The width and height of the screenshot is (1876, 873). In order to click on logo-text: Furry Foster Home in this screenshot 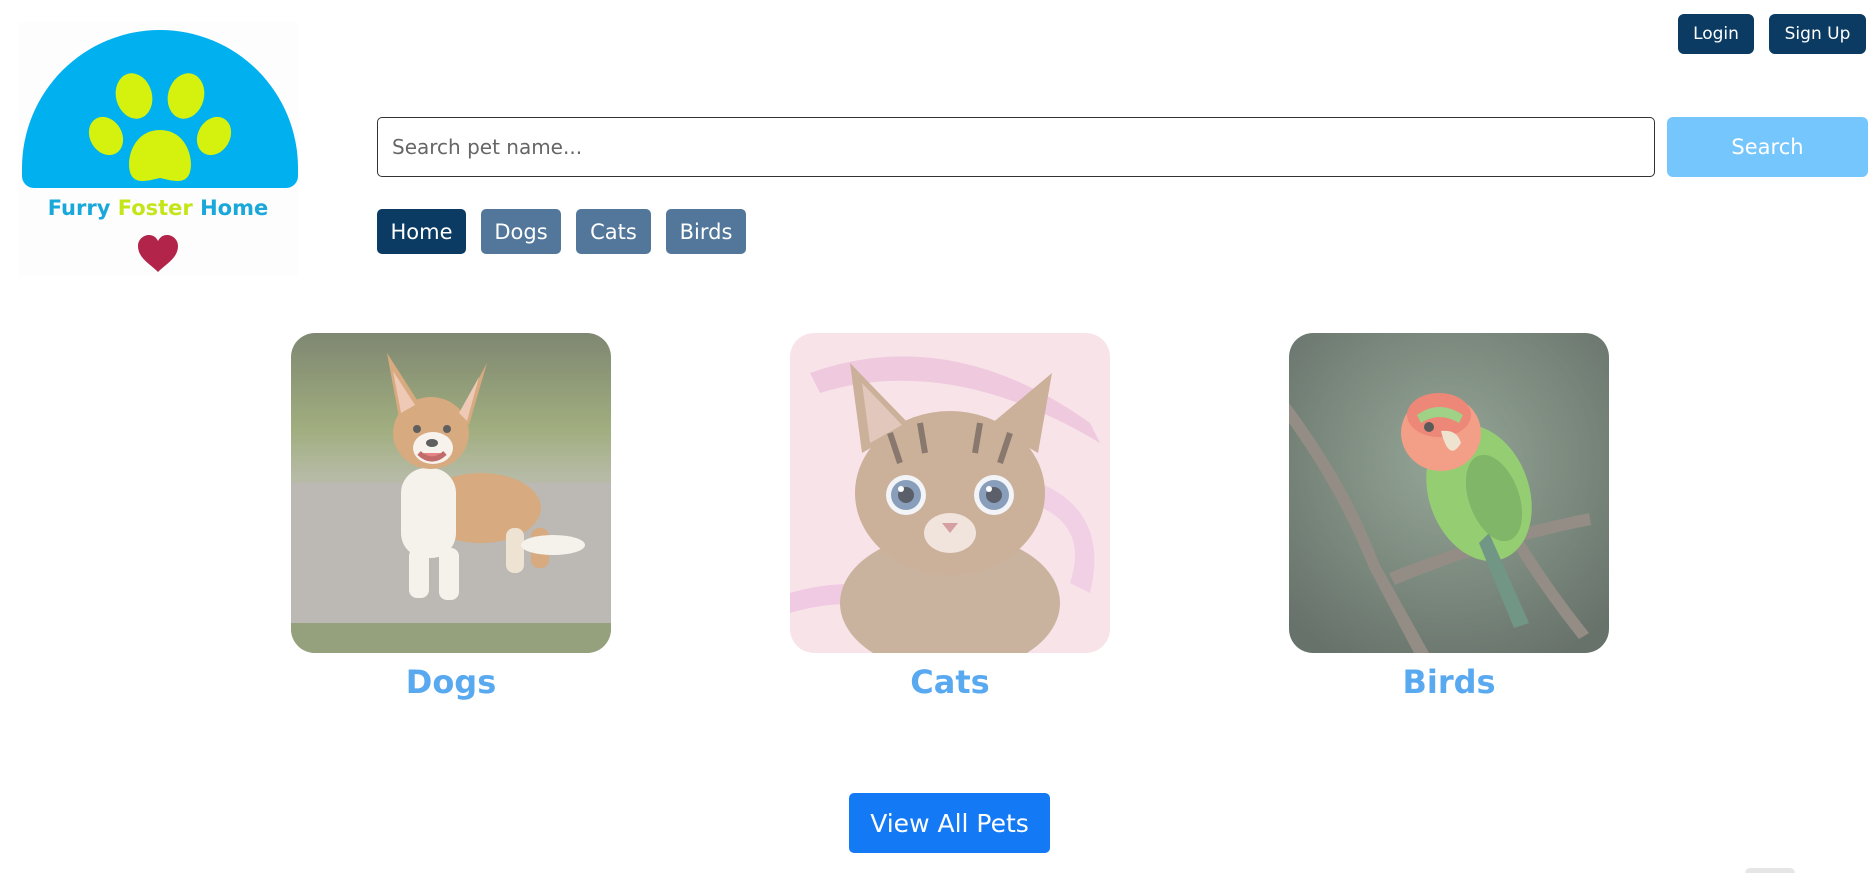, I will do `click(158, 208)`.